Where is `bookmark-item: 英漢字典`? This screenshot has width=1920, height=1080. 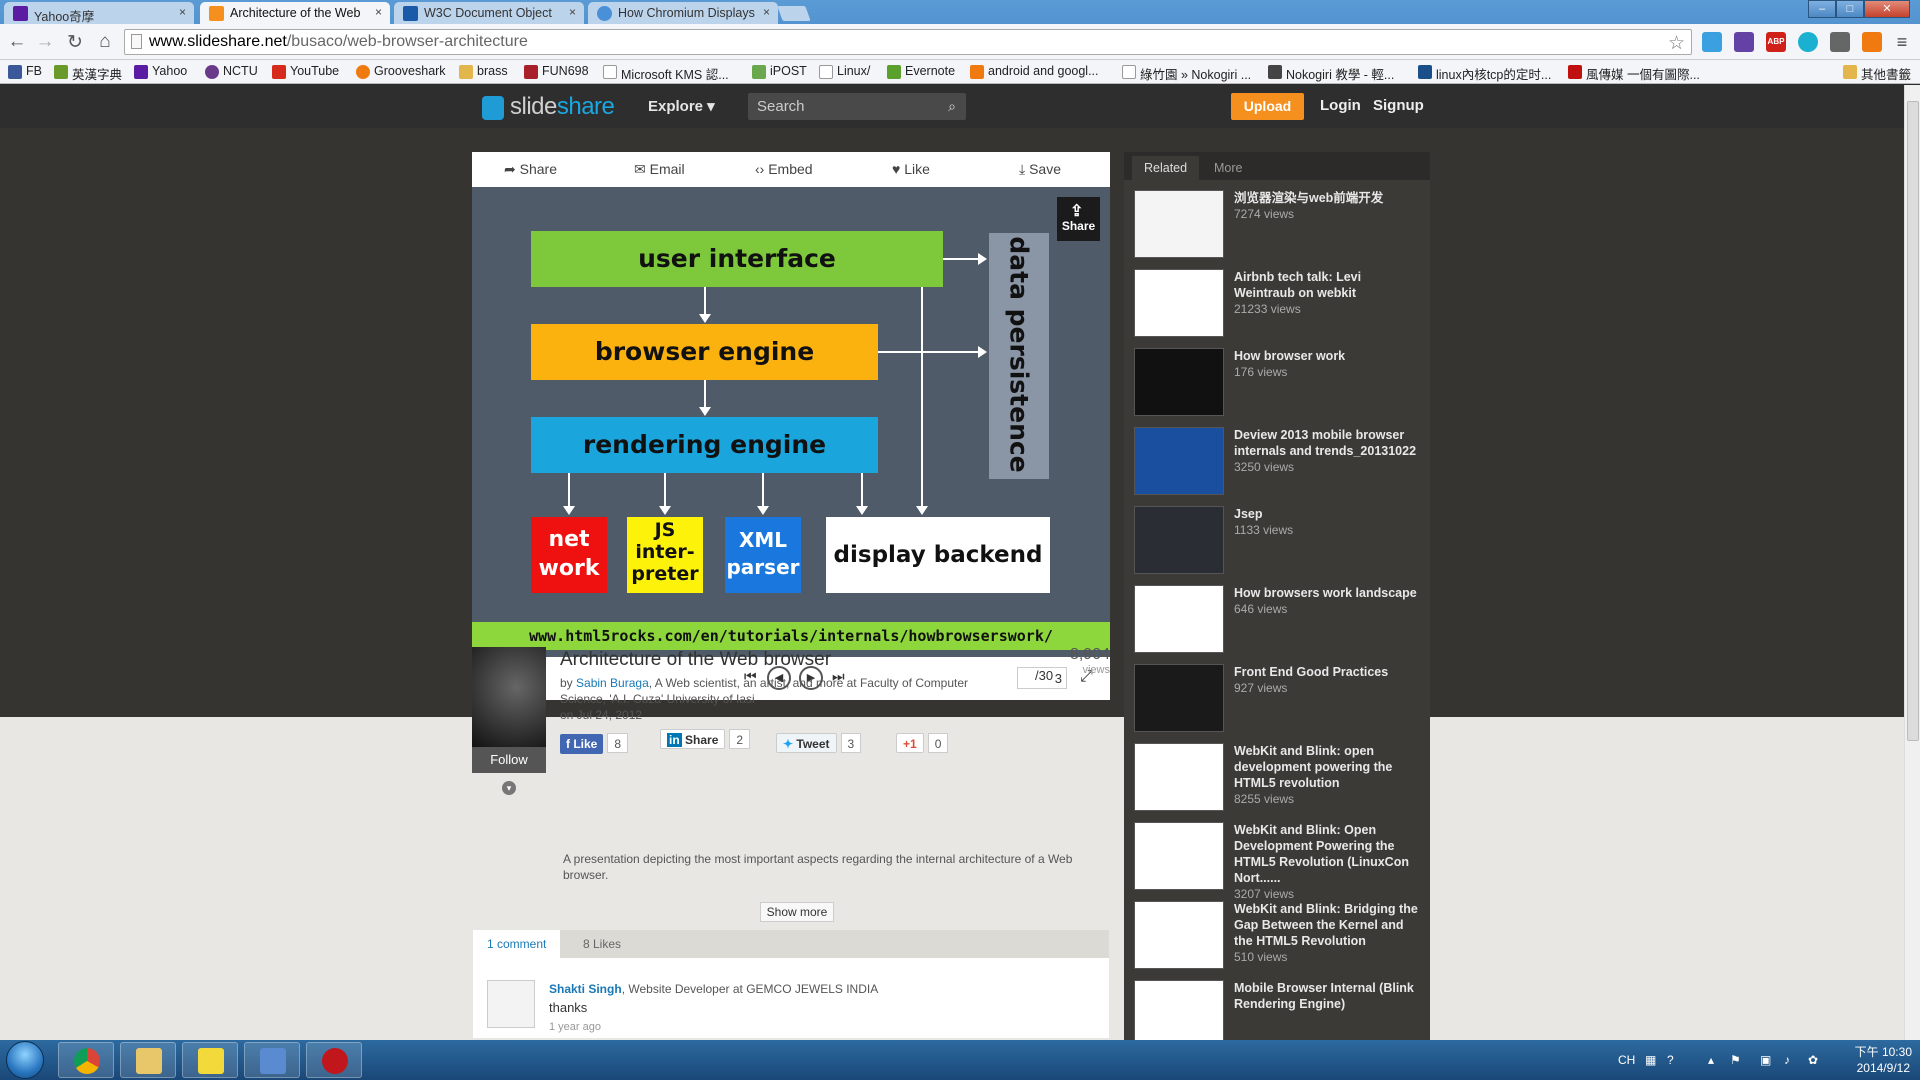
bookmark-item: 英漢字典 is located at coordinates (88, 73).